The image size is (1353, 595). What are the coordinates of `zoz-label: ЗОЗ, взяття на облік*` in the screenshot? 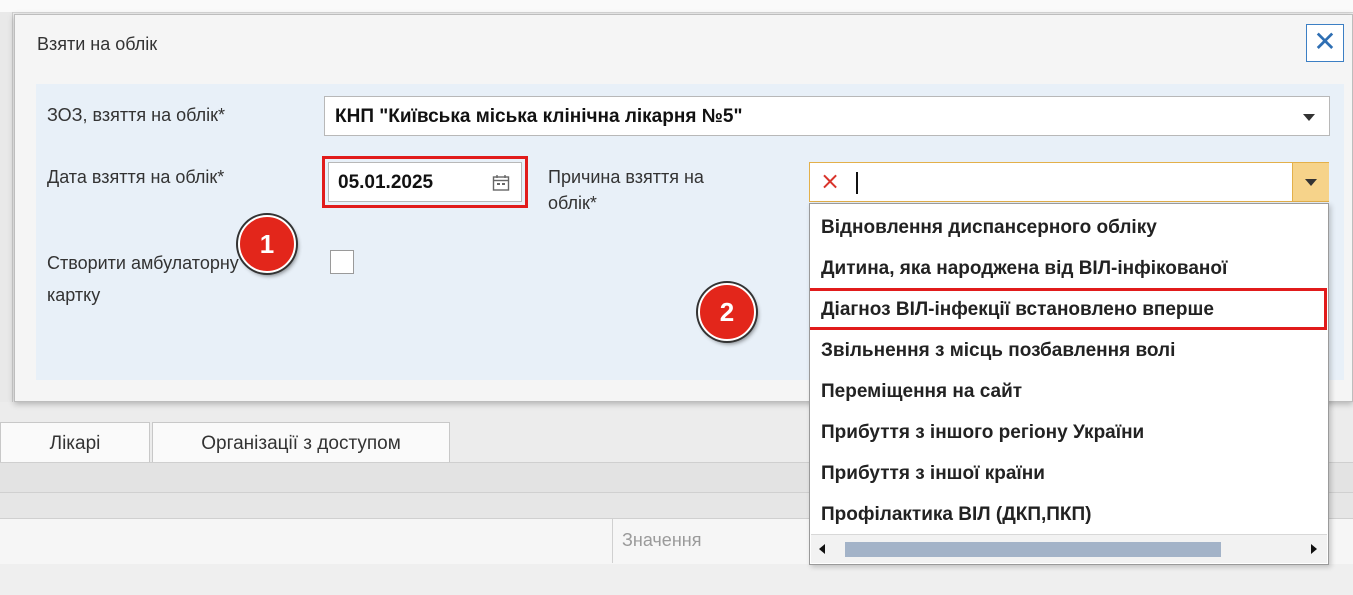 It's located at (136, 115).